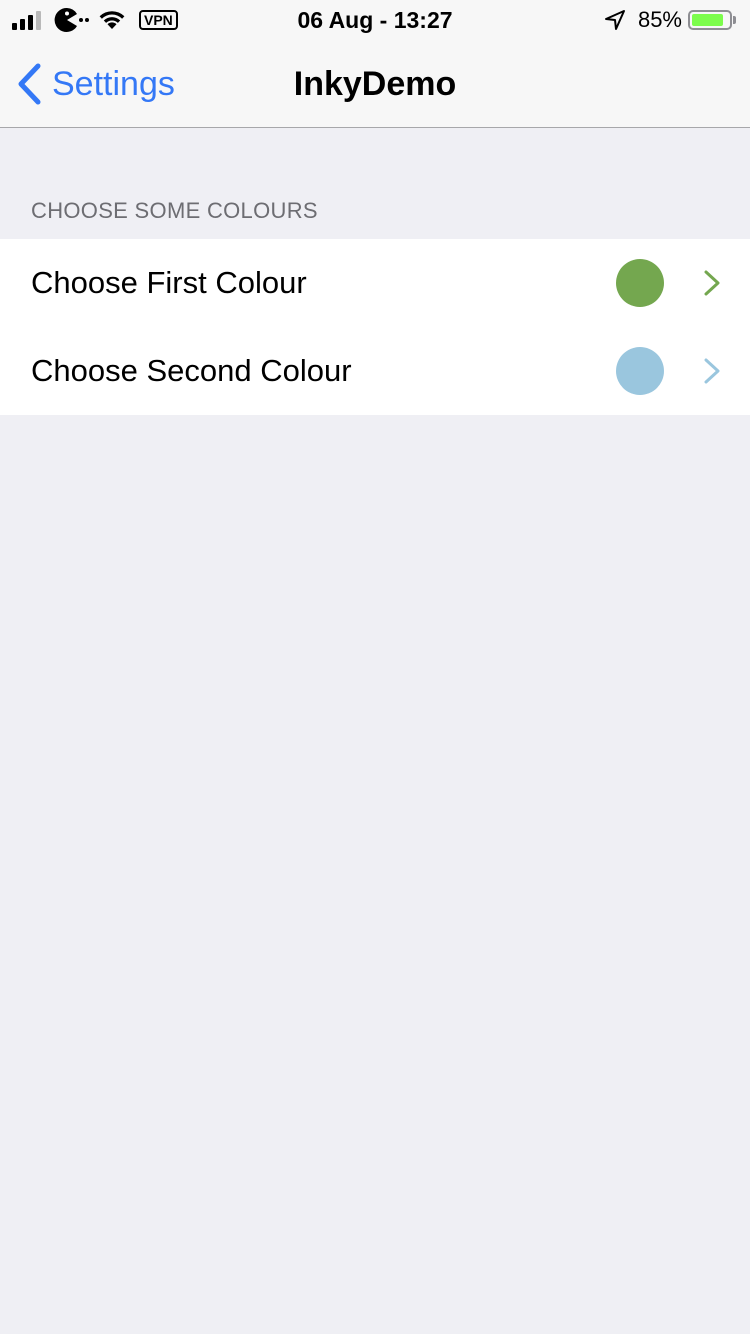  Describe the element at coordinates (169, 282) in the screenshot. I see `row-label: Choose First Colour` at that location.